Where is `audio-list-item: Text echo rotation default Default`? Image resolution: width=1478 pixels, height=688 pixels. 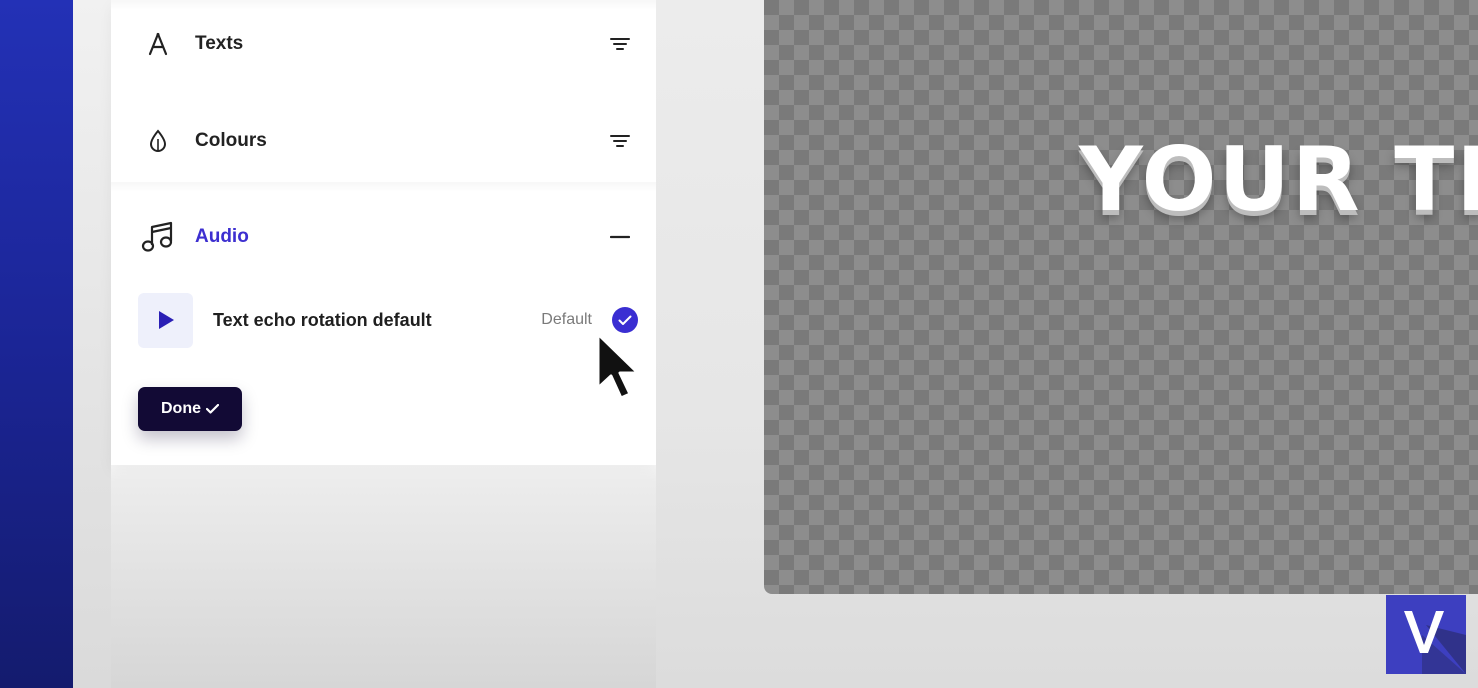 audio-list-item: Text echo rotation default Default is located at coordinates (388, 320).